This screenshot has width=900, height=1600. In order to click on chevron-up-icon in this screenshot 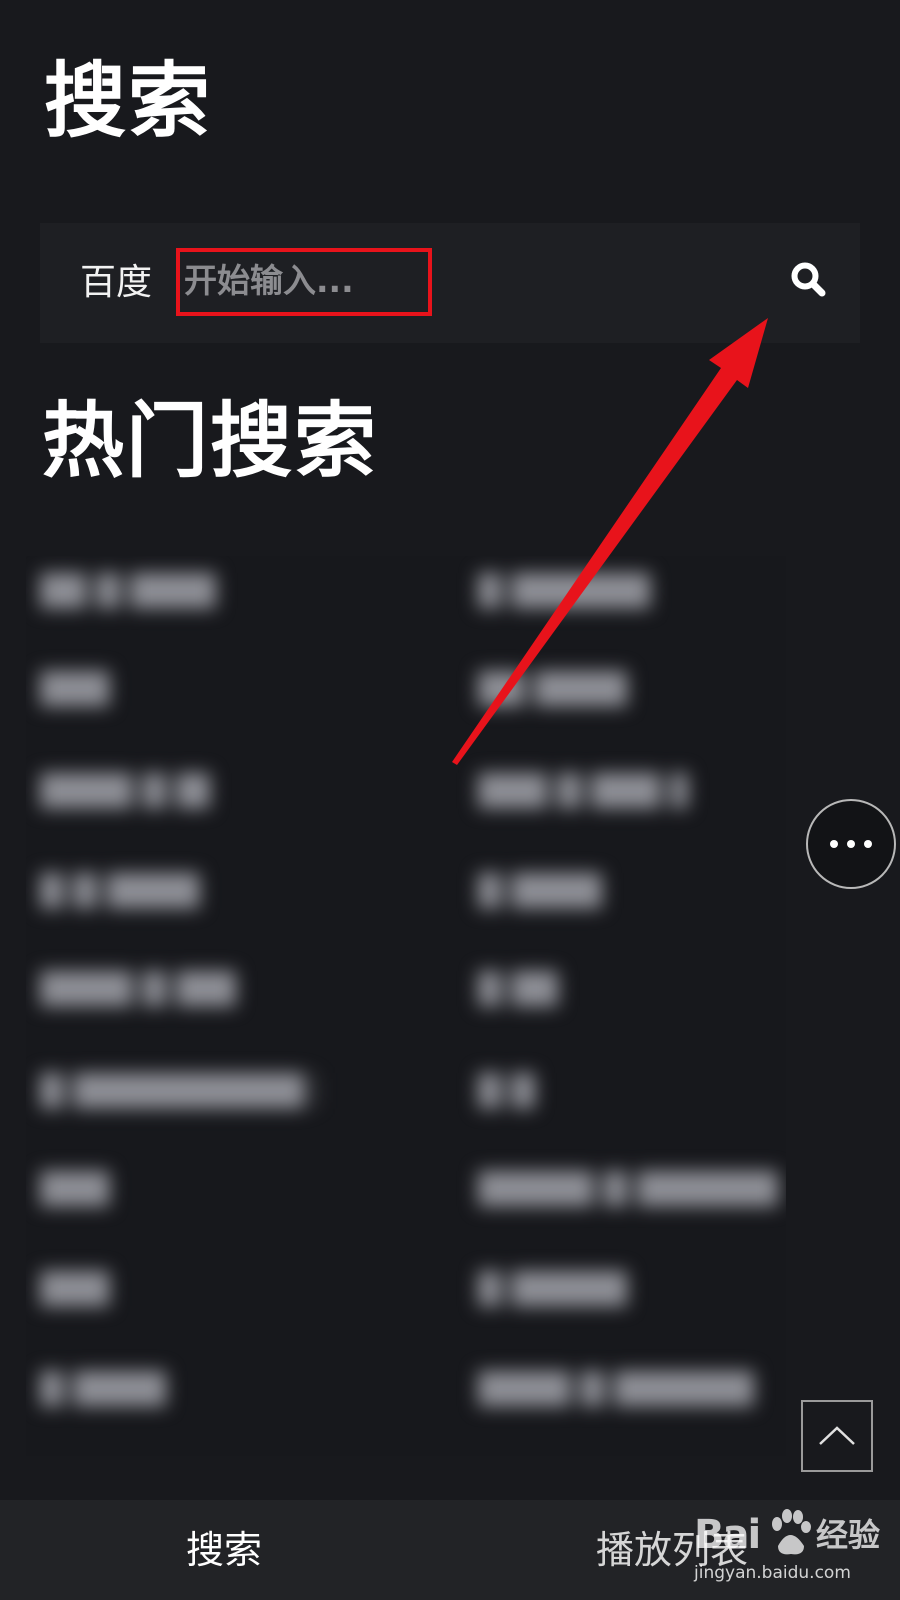, I will do `click(837, 1435)`.